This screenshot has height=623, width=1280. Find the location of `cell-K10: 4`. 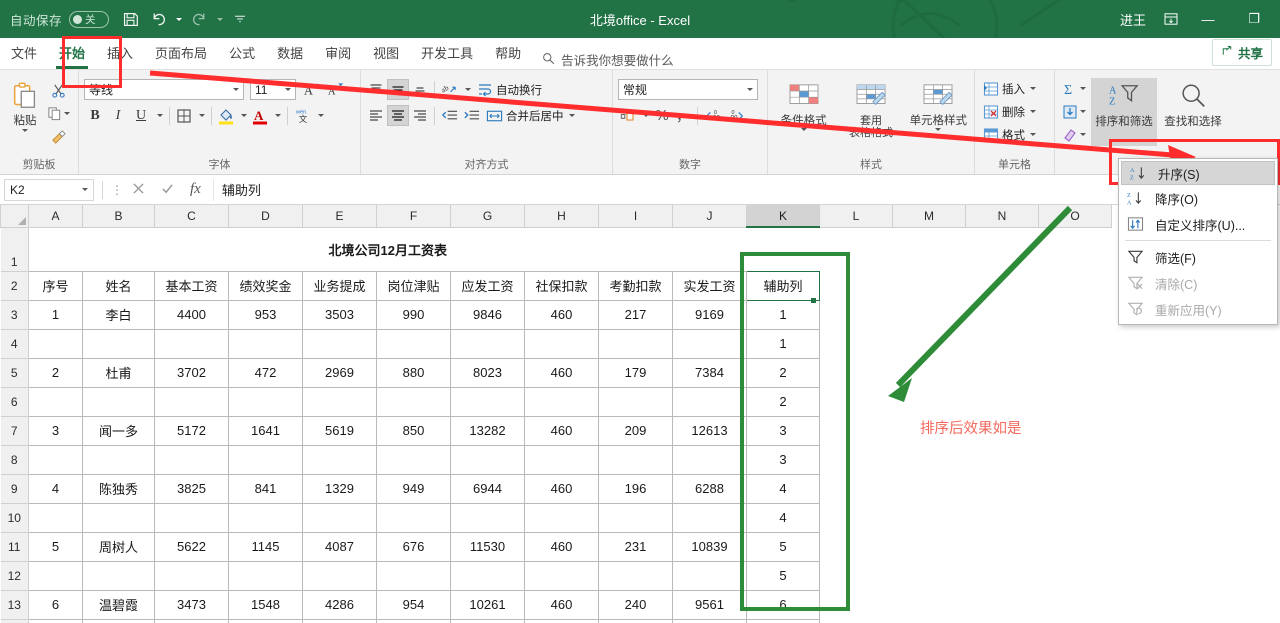

cell-K10: 4 is located at coordinates (783, 517).